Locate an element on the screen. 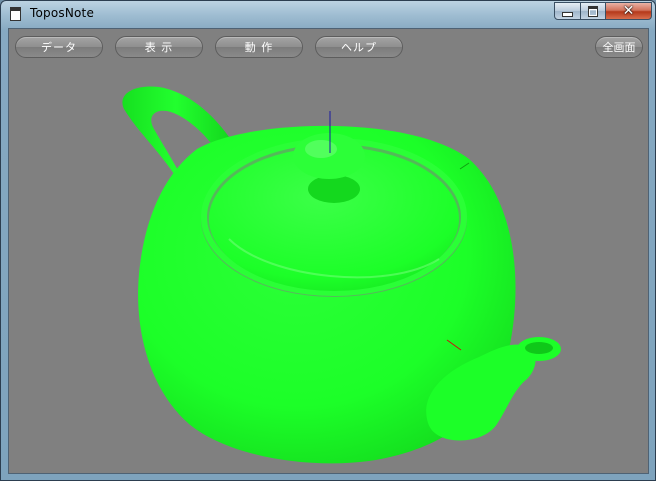 The image size is (656, 481). maximize-icon is located at coordinates (593, 11).